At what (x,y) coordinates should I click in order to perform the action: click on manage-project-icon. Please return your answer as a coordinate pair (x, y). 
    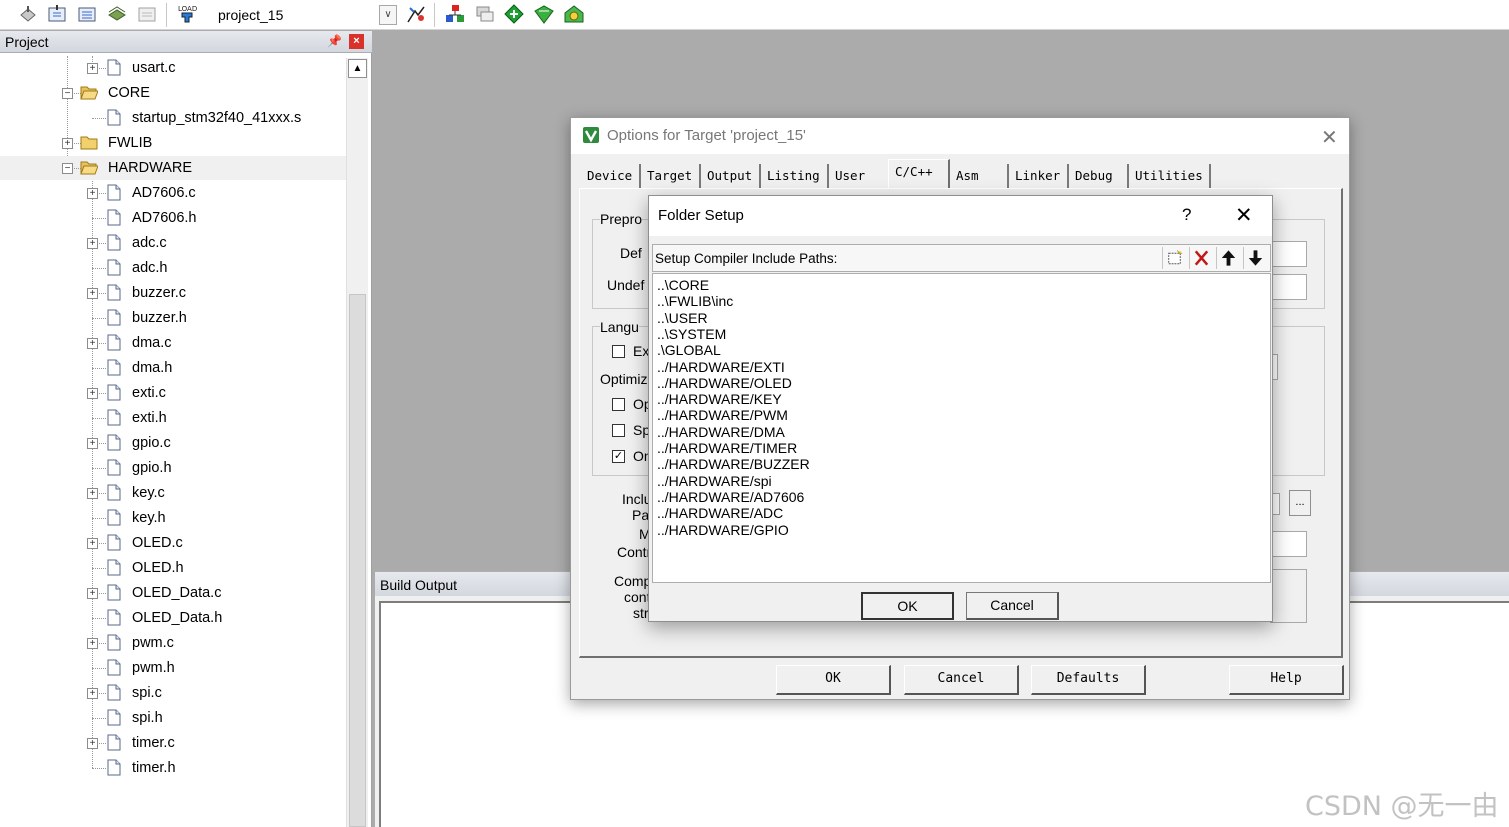
    Looking at the image, I should click on (455, 14).